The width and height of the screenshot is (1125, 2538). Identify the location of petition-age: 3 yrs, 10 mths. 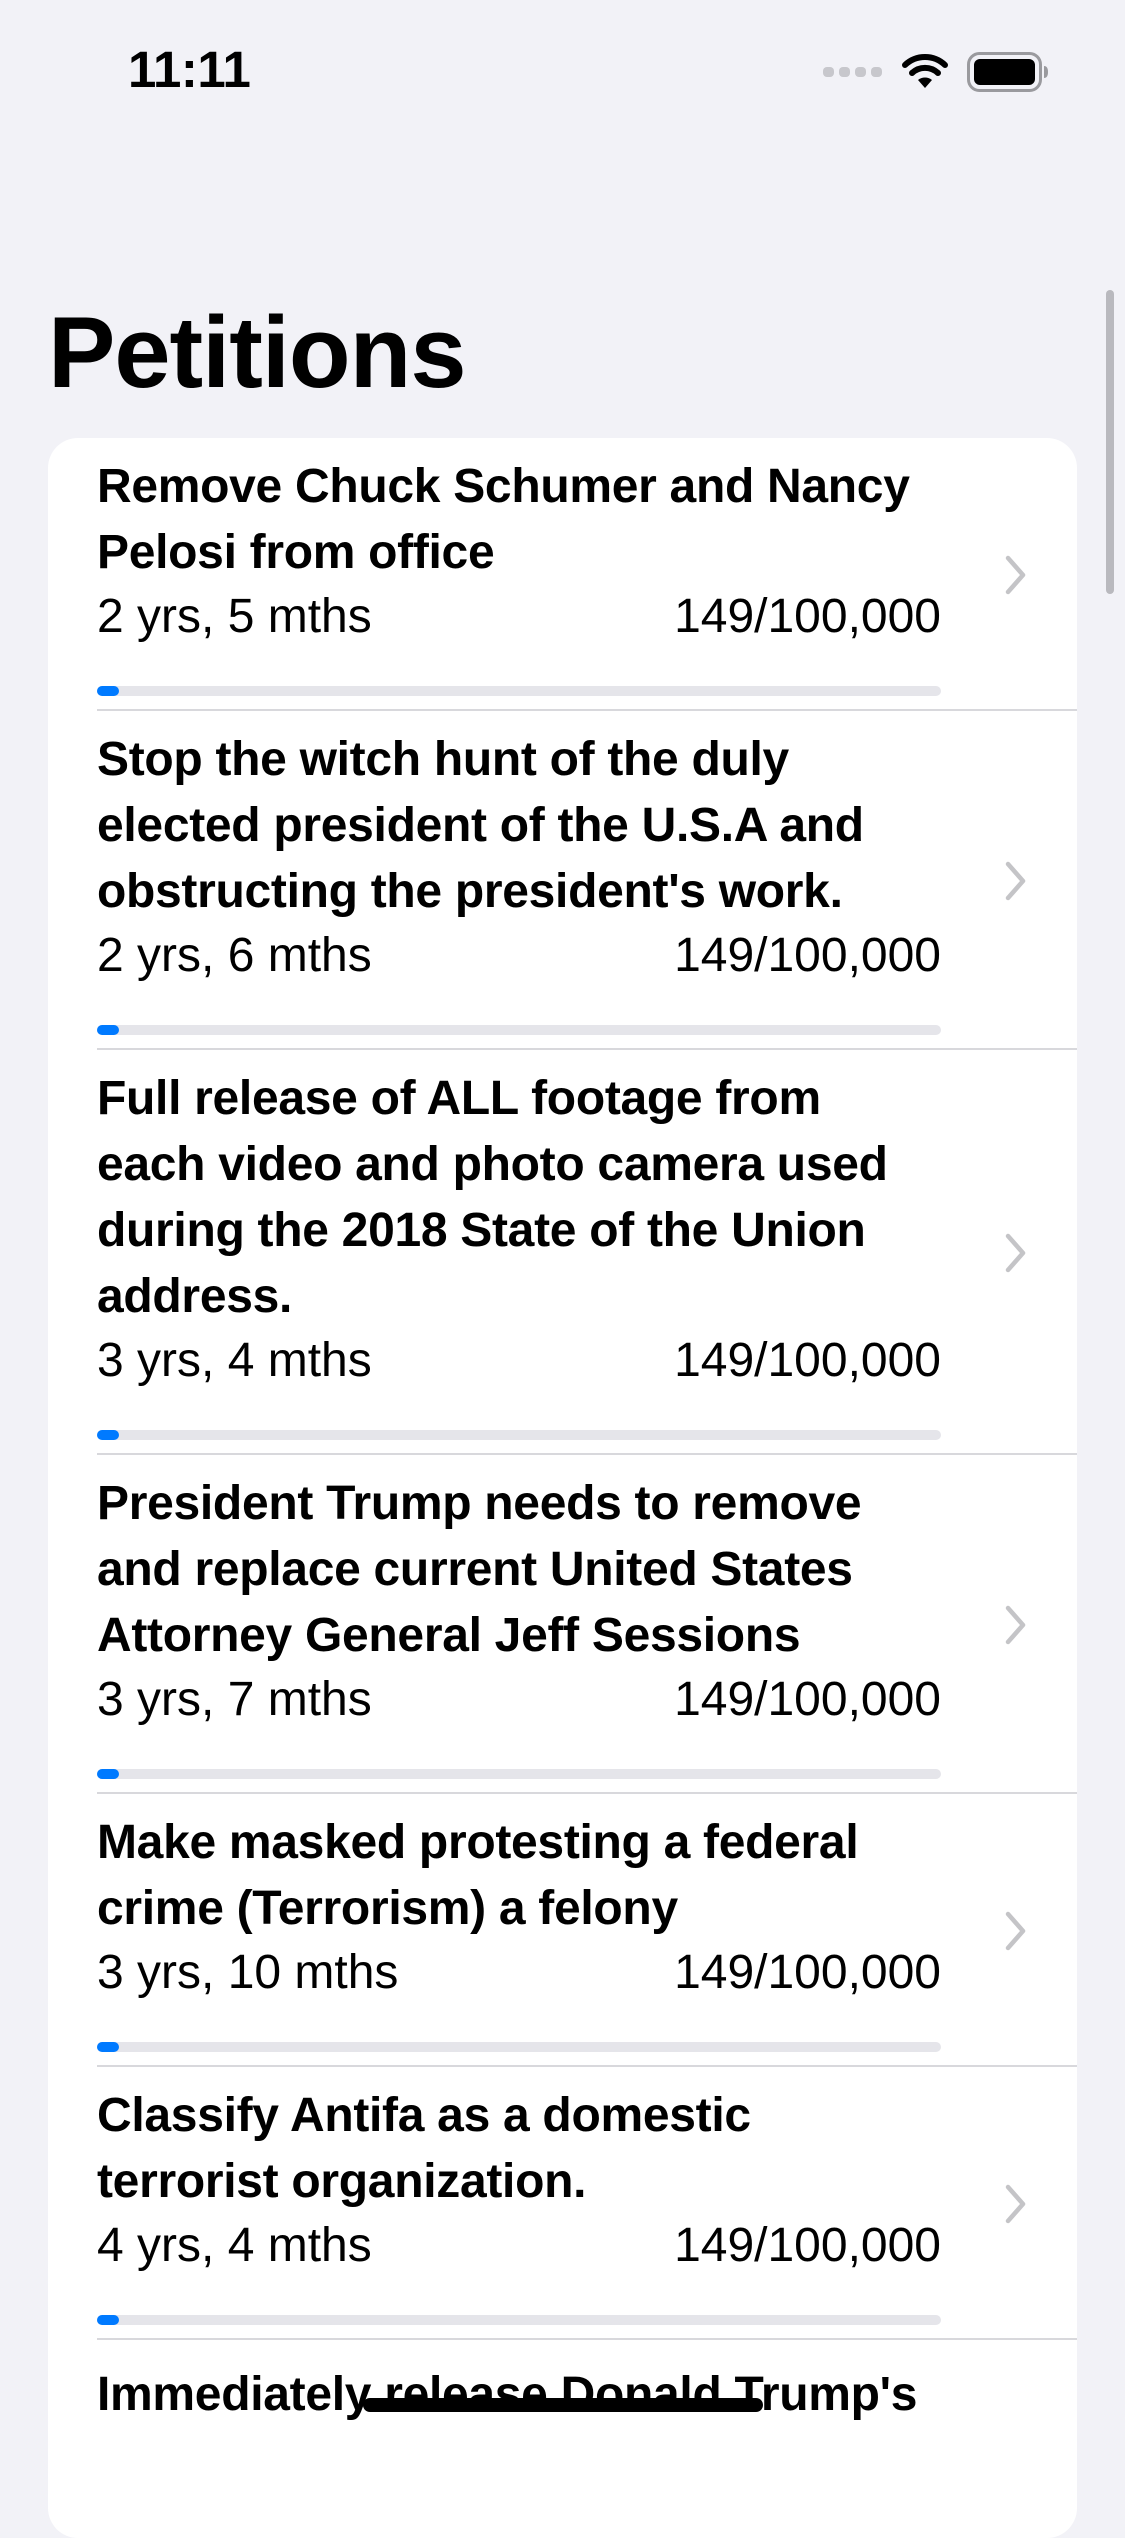
(248, 1972).